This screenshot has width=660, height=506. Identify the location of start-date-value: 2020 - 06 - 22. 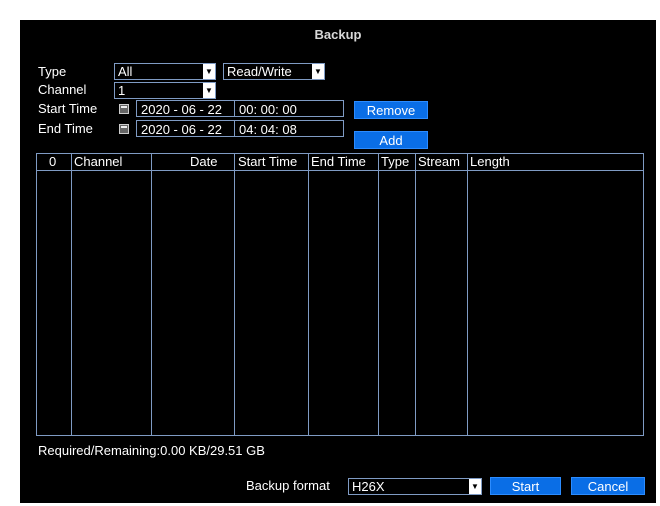
(181, 109).